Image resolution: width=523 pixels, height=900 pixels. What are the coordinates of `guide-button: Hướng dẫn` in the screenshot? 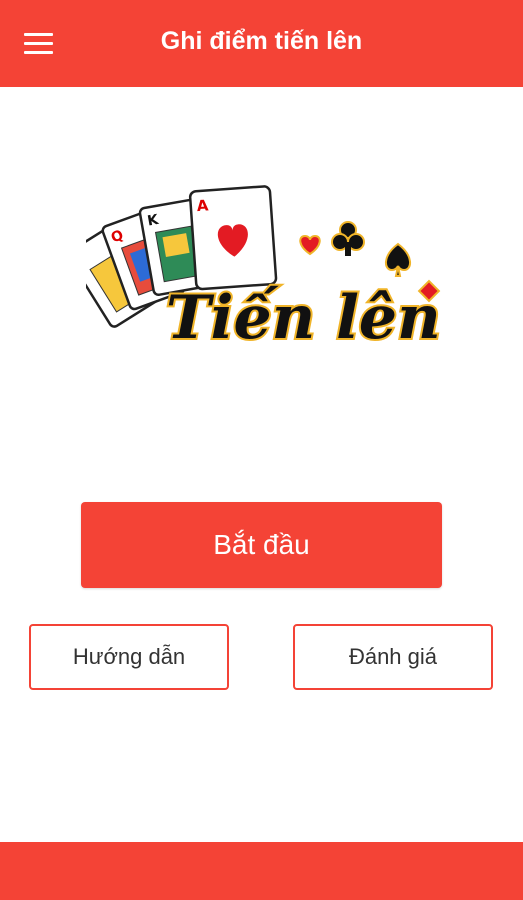 It's located at (129, 657).